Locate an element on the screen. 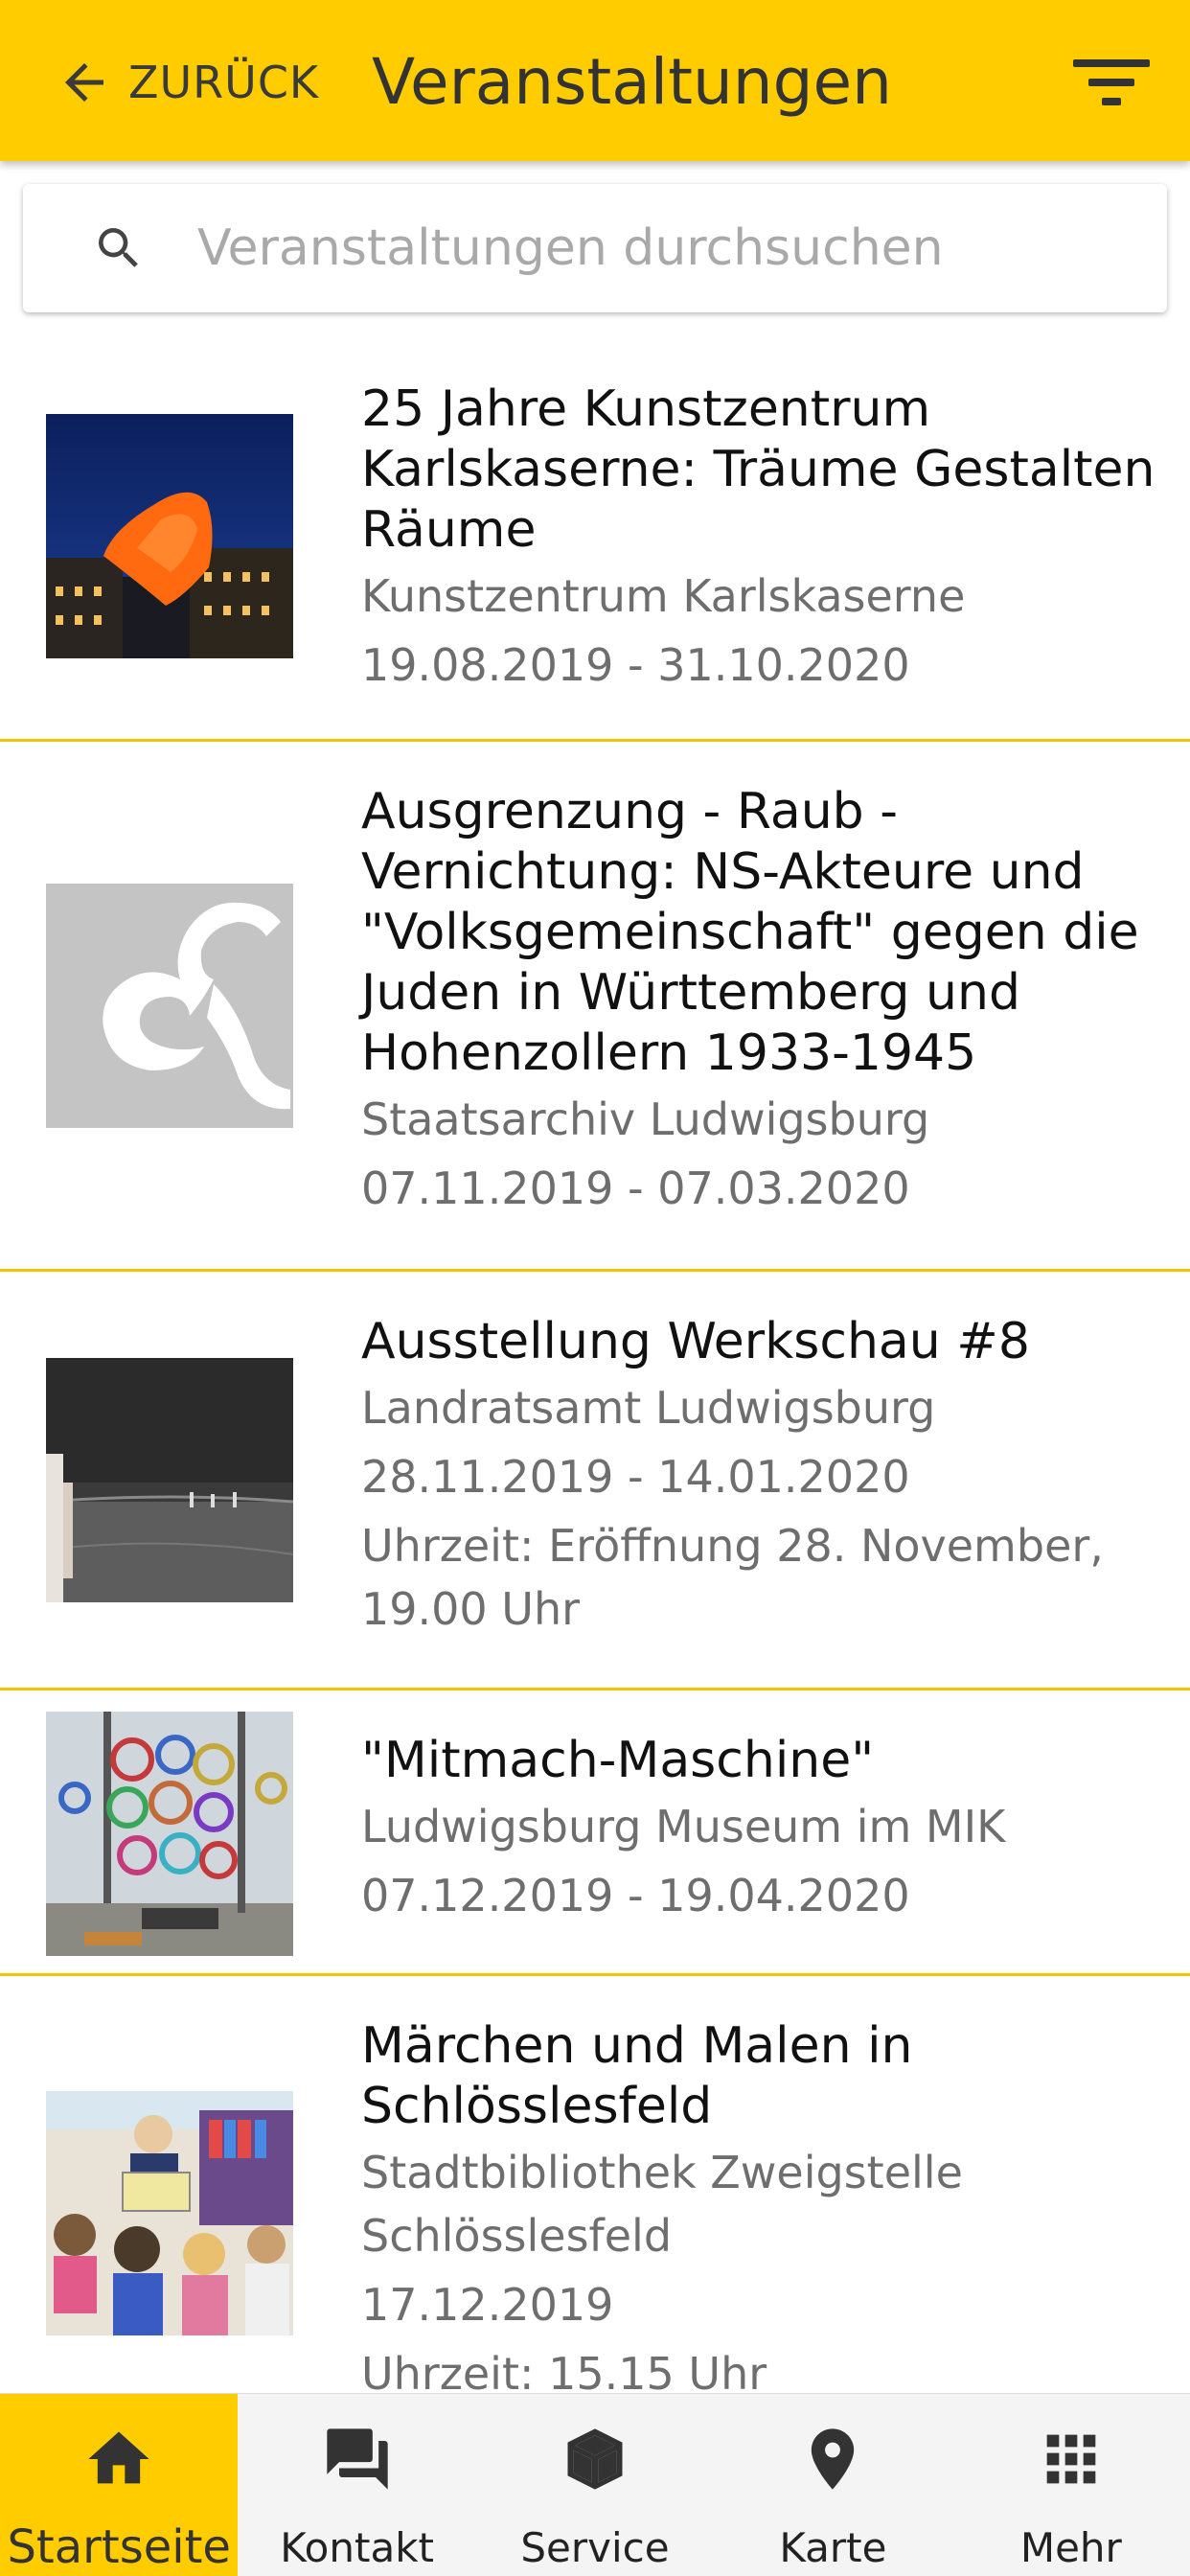 The height and width of the screenshot is (2576, 1190). back-button: ZURÜCK is located at coordinates (187, 82).